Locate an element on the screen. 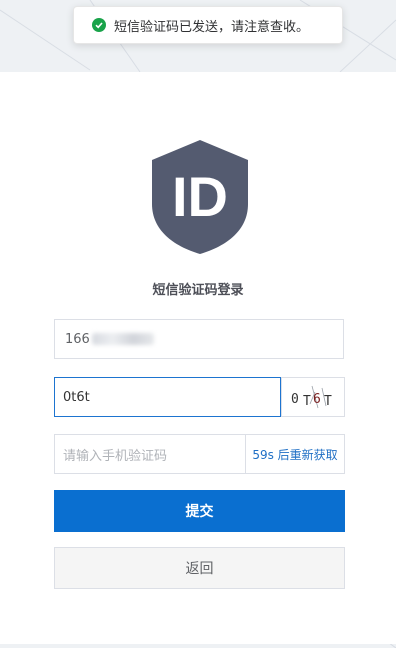 The height and width of the screenshot is (648, 396). phone-value: 166 is located at coordinates (77, 339).